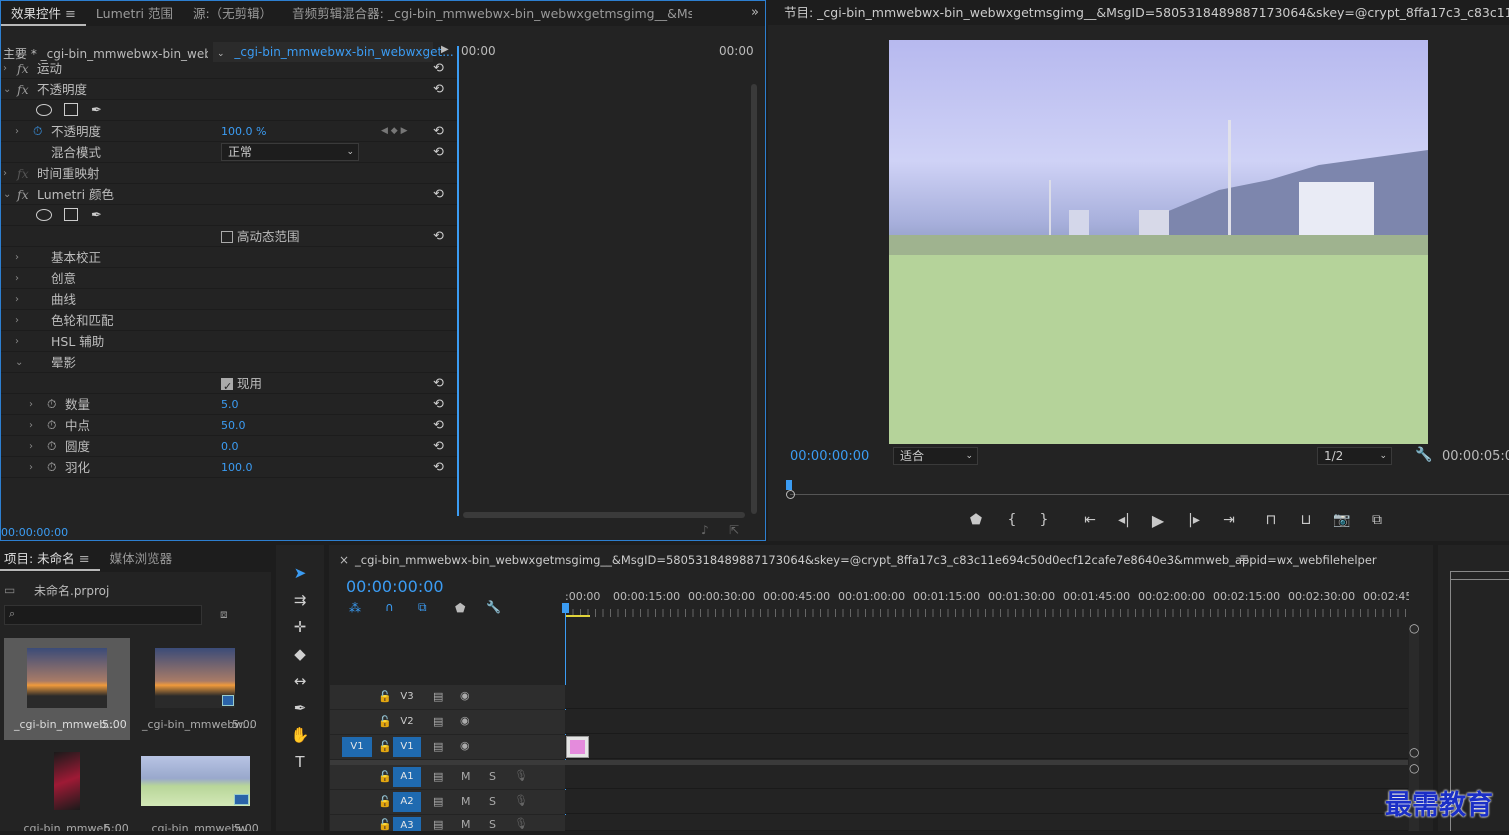 This screenshot has height=835, width=1509. I want to click on work-area-bar, so click(577, 616).